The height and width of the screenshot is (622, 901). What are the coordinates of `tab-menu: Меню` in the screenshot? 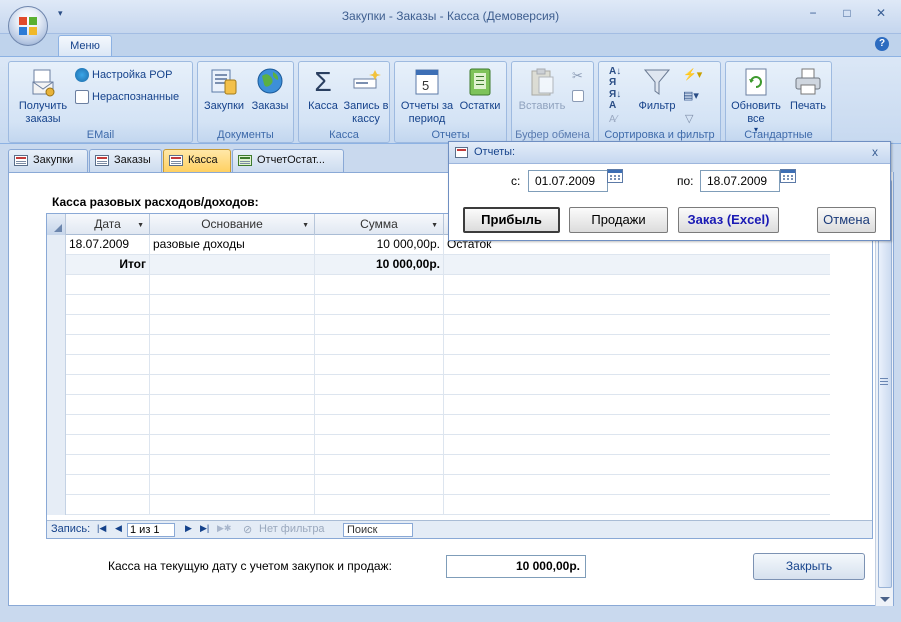 It's located at (85, 46).